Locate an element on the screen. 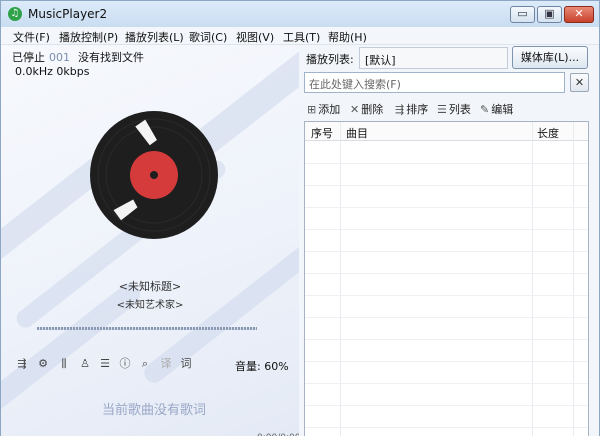  add-icon: ⊞ is located at coordinates (312, 109).